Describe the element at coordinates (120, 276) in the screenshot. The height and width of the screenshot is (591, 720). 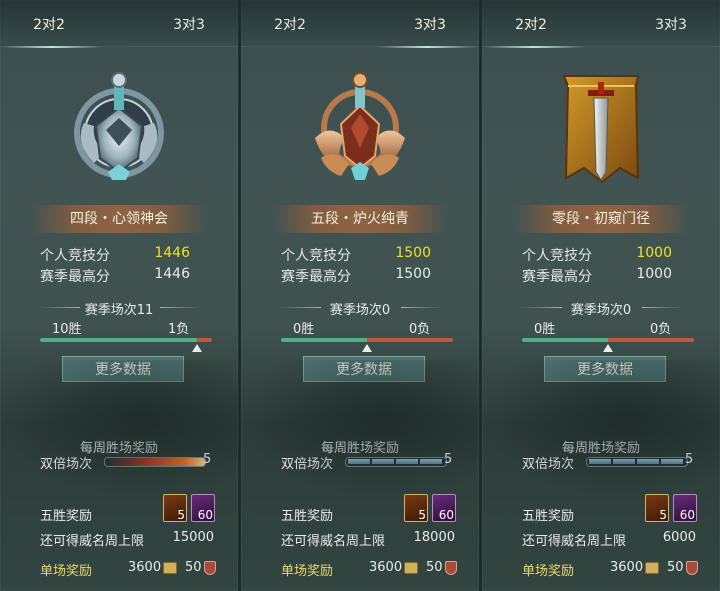
I see `best-score-row: 赛季最高分 1446` at that location.